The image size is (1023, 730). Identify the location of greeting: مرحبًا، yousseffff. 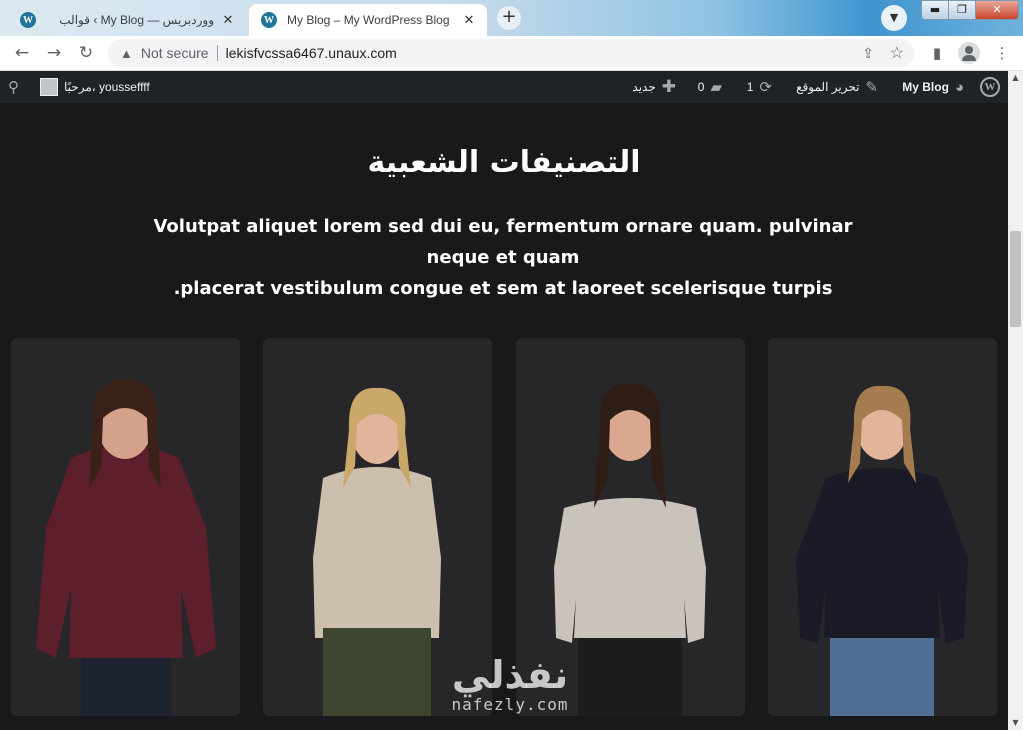
(107, 87).